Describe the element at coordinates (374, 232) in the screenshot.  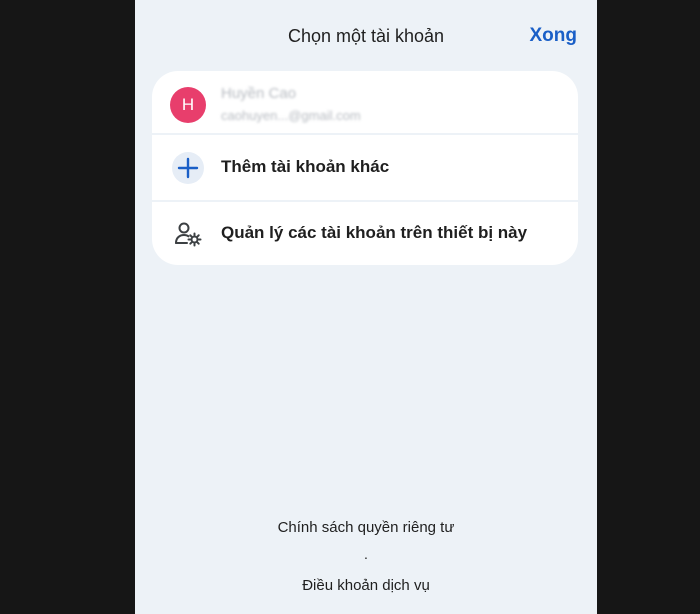
I see `manage-accounts-label: Quản lý các tài khoản trên thiết bị này` at that location.